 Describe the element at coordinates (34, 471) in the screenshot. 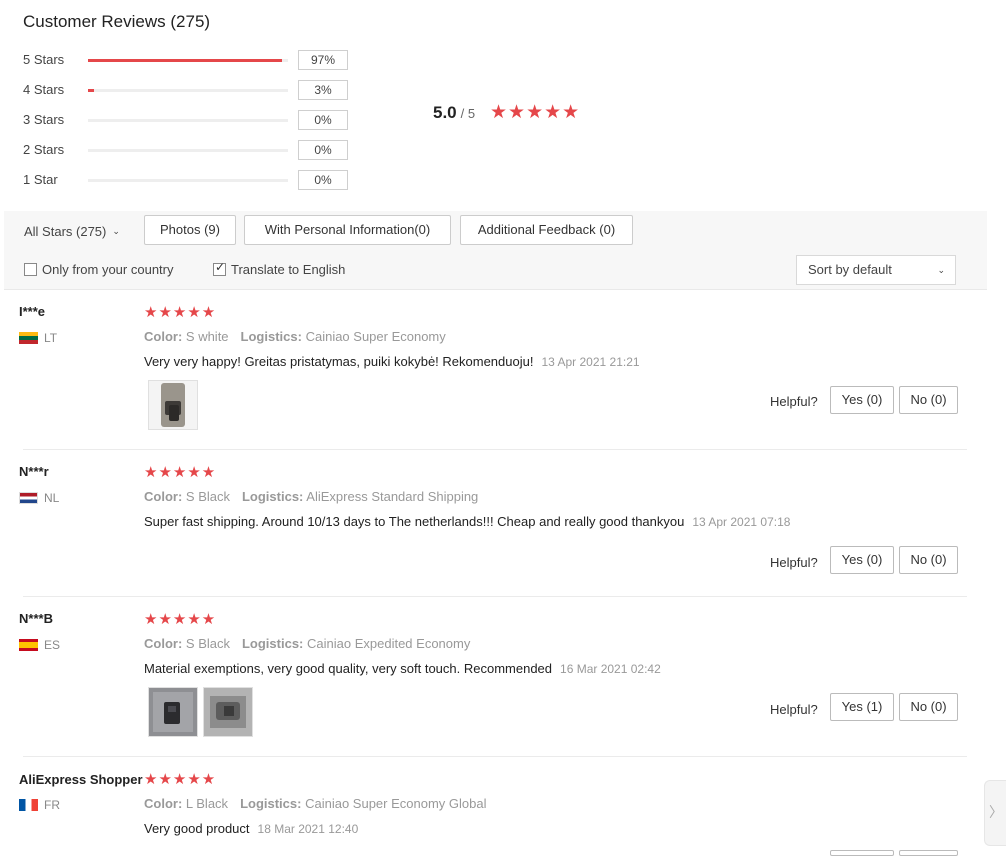

I see `review-user: N***r` at that location.